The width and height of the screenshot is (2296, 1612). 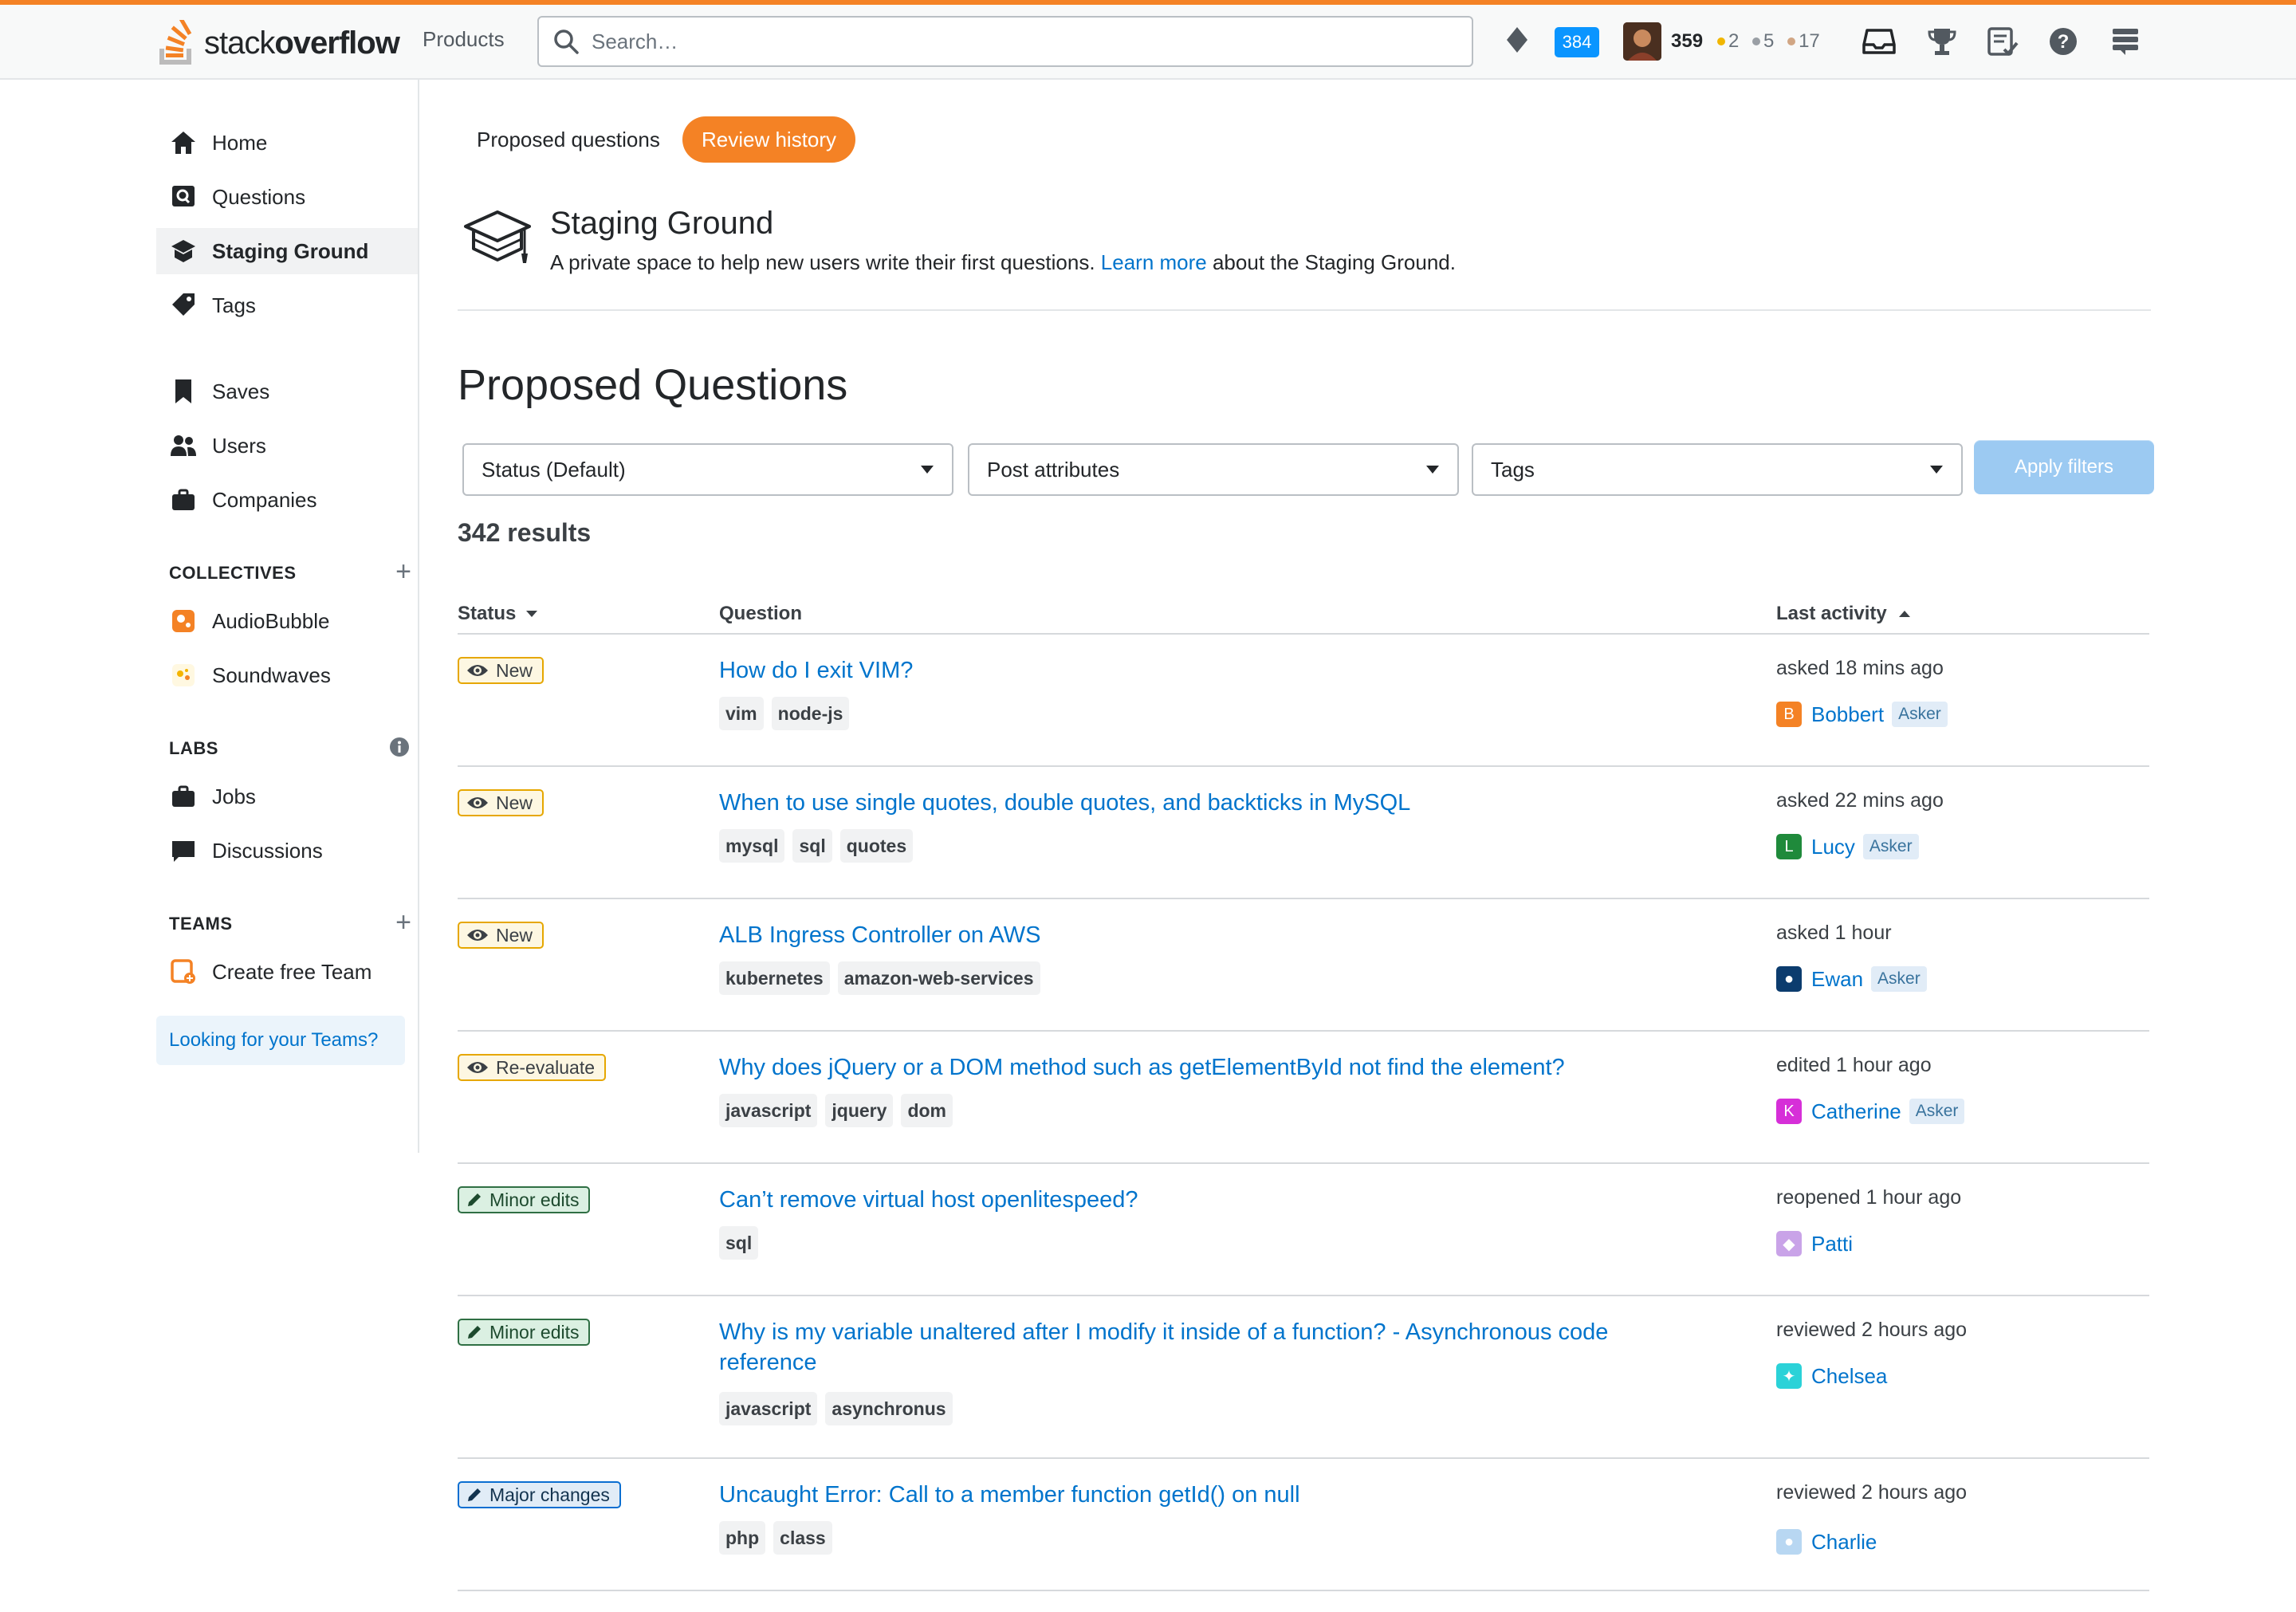 What do you see at coordinates (939, 978) in the screenshot?
I see `tag: amazon-web-services` at bounding box center [939, 978].